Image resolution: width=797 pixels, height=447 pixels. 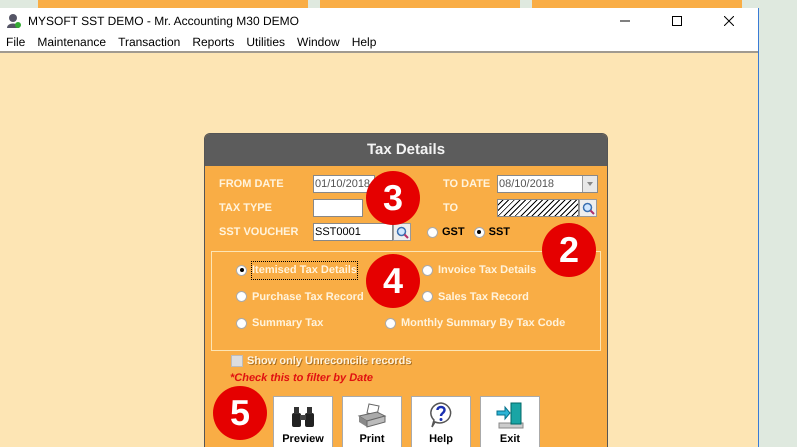 What do you see at coordinates (318, 42) in the screenshot?
I see `menu-item: Window` at bounding box center [318, 42].